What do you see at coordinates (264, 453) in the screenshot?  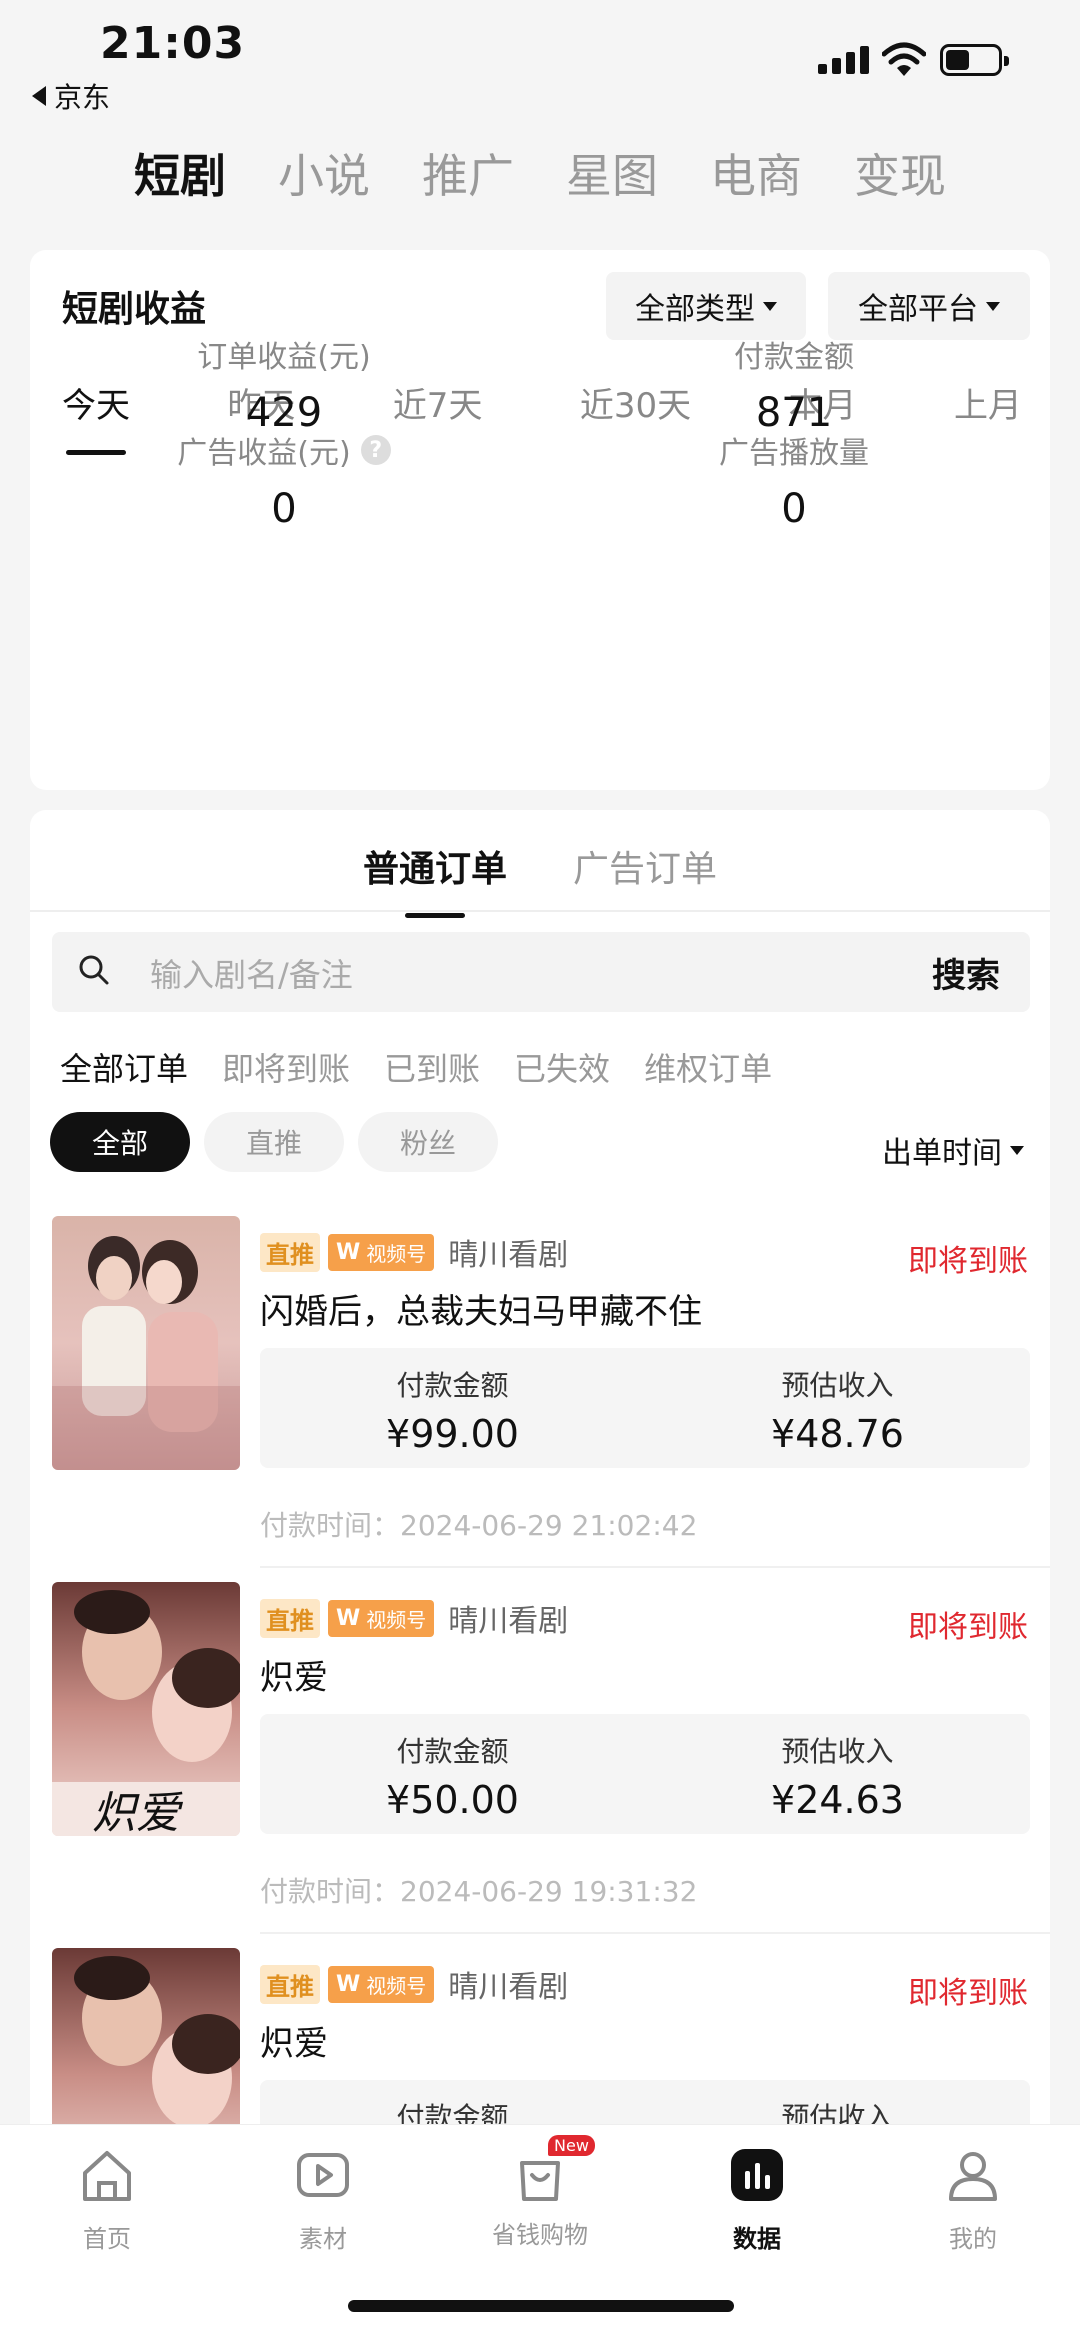 I see `ad-income-label: 广告收益(元)` at bounding box center [264, 453].